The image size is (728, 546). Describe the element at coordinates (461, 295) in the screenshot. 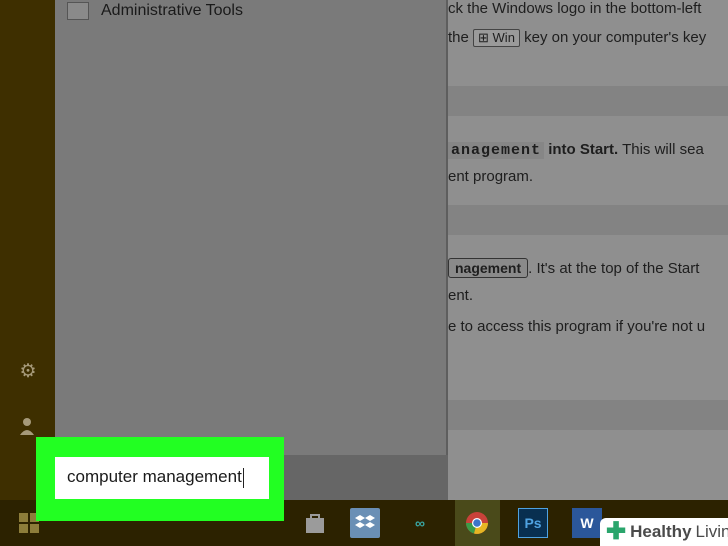

I see `article-line-6: ent.` at that location.